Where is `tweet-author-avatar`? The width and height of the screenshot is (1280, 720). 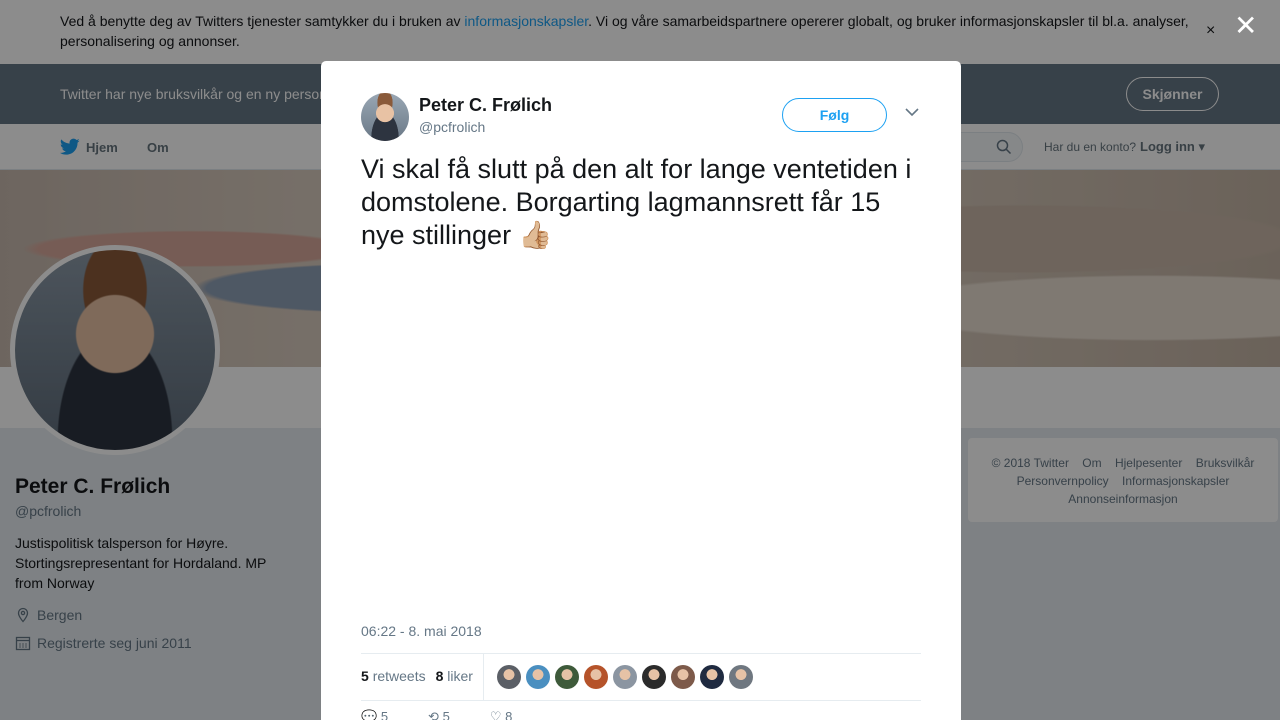 tweet-author-avatar is located at coordinates (385, 117).